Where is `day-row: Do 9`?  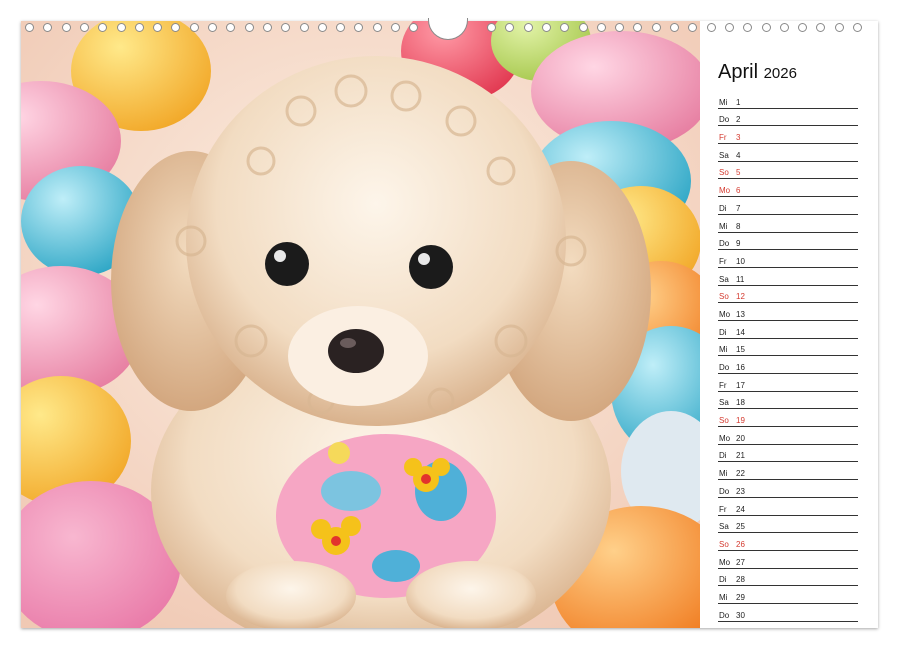 day-row: Do 9 is located at coordinates (788, 242).